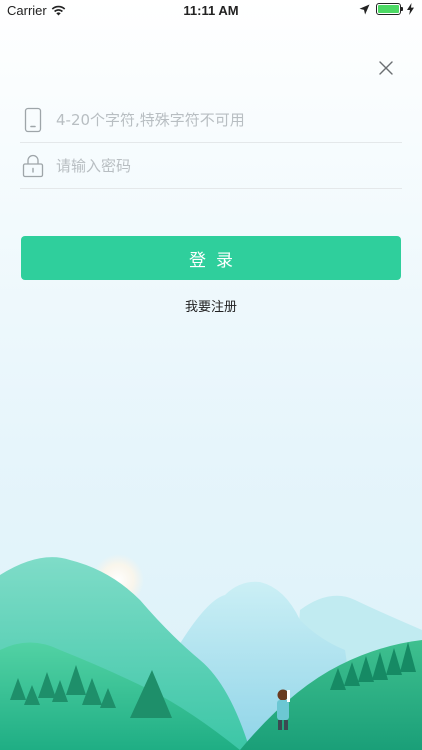  I want to click on register-link: 我要注册, so click(211, 305).